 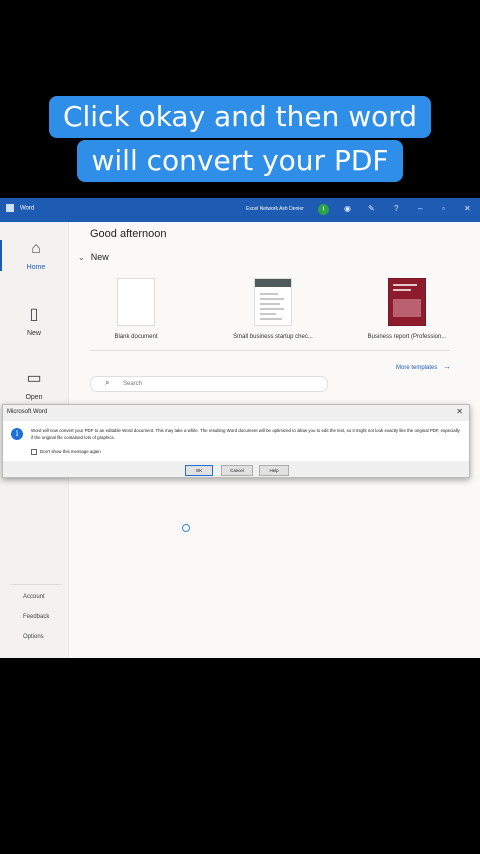 What do you see at coordinates (136, 337) in the screenshot?
I see `template-label: Blank document` at bounding box center [136, 337].